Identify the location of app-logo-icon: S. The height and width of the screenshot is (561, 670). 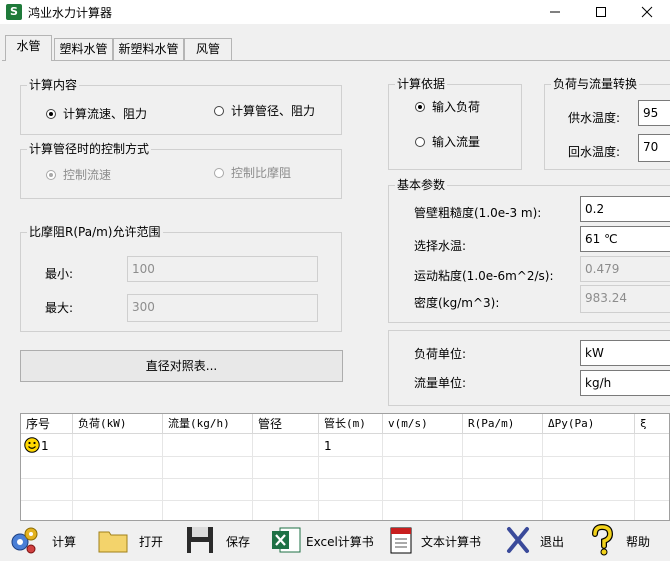
(14, 12).